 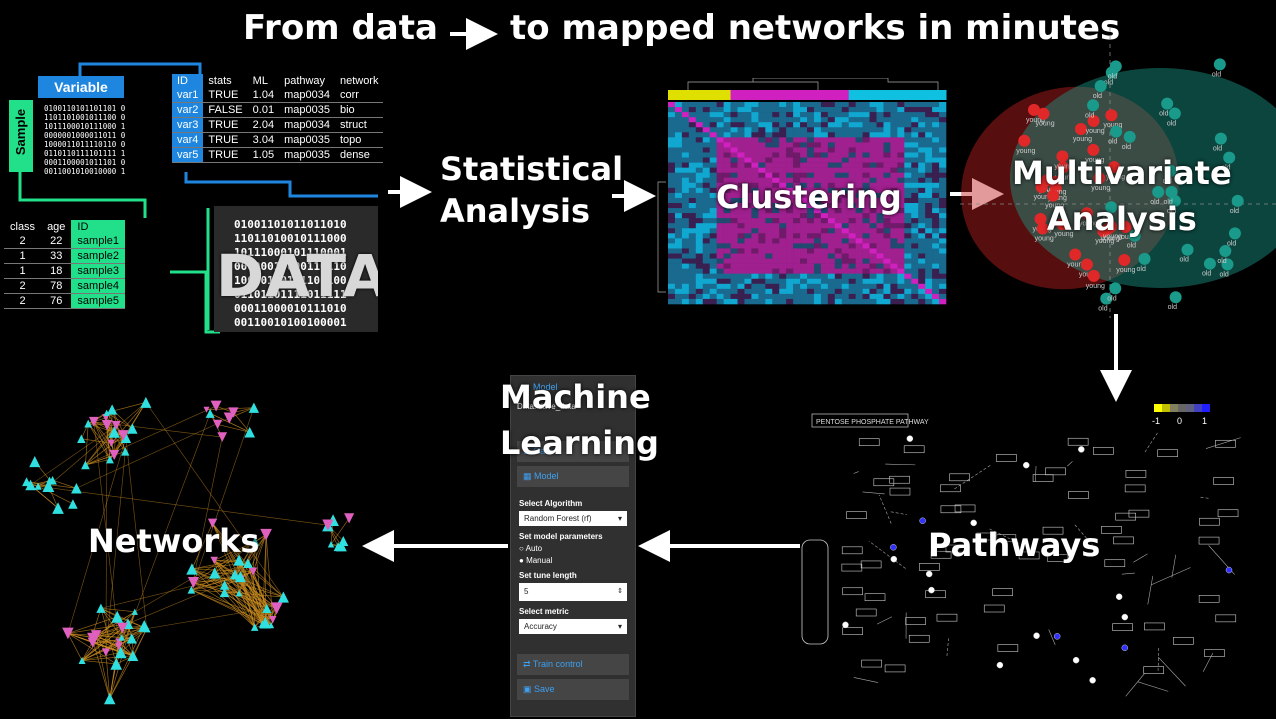 I want to click on pca-point-label: old, so click(x=1216, y=74).